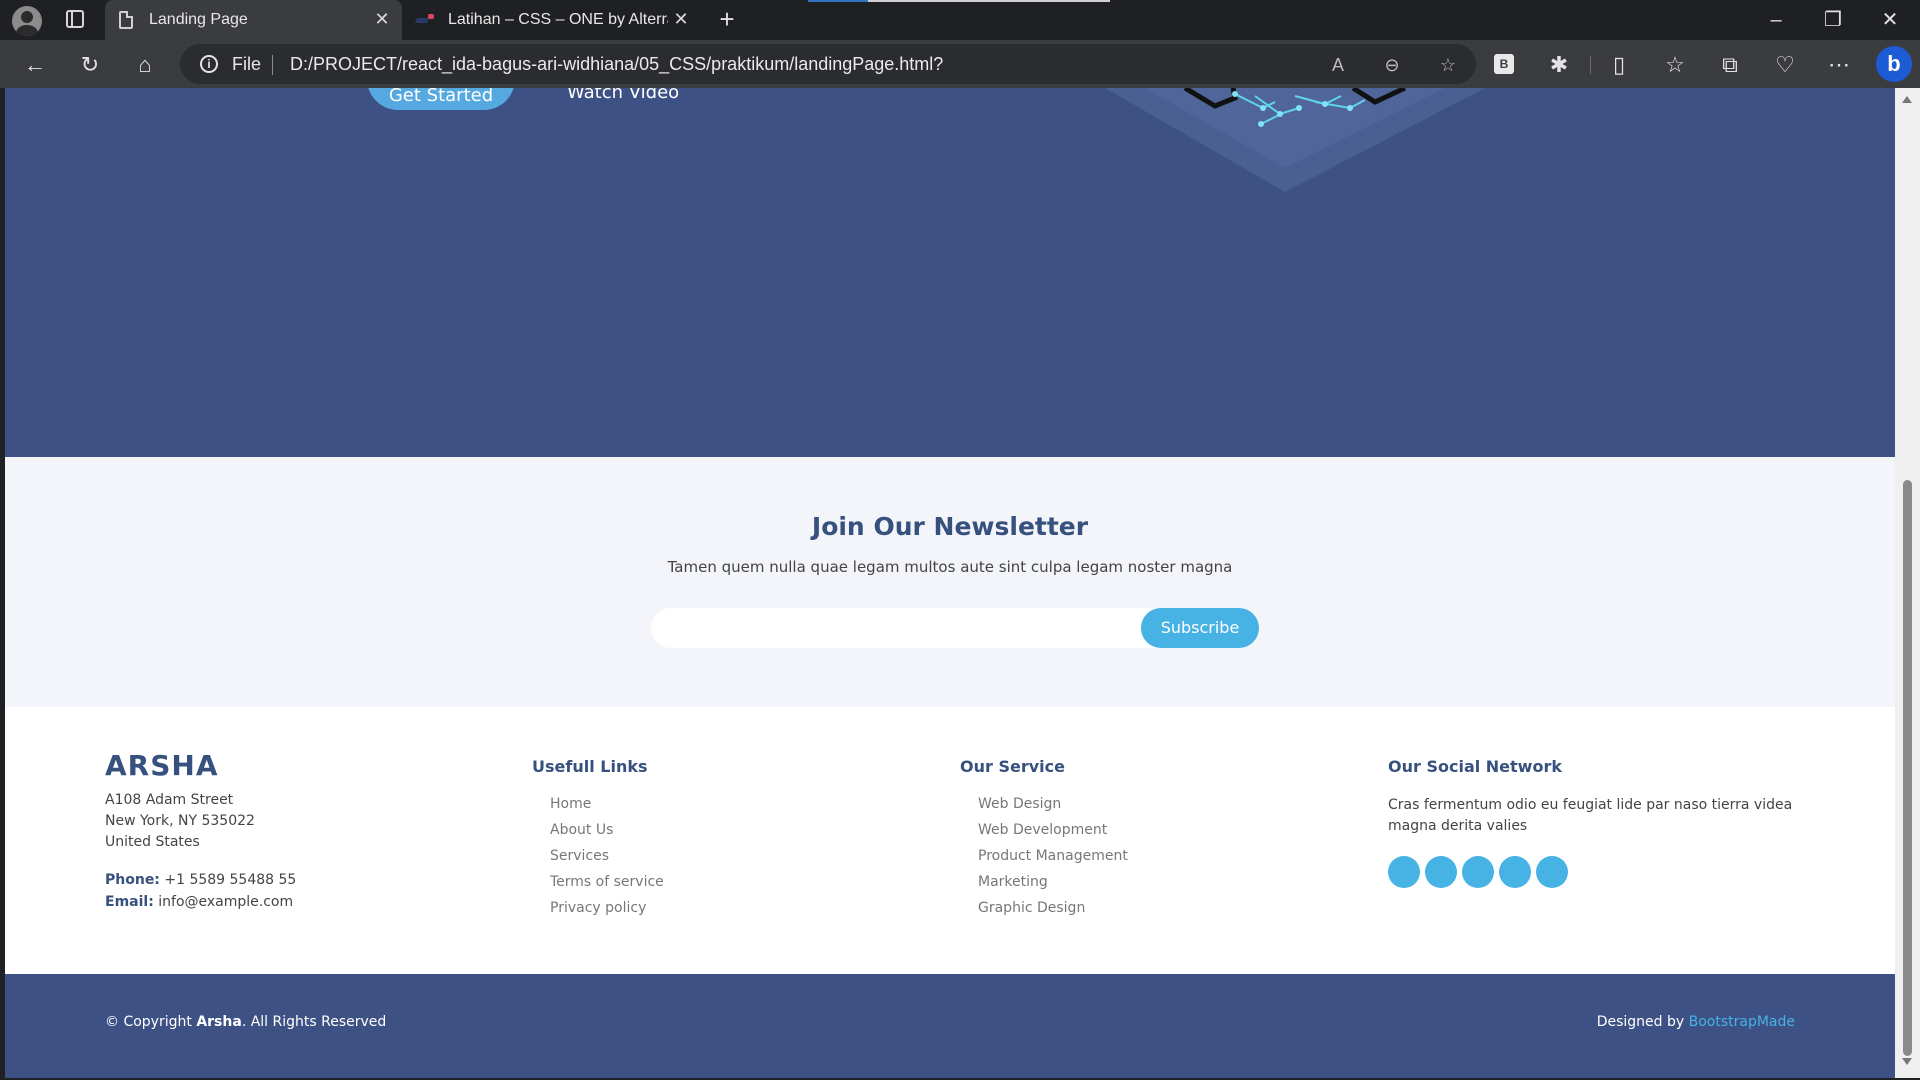  I want to click on service-link-product-management: Product Management, so click(1053, 856).